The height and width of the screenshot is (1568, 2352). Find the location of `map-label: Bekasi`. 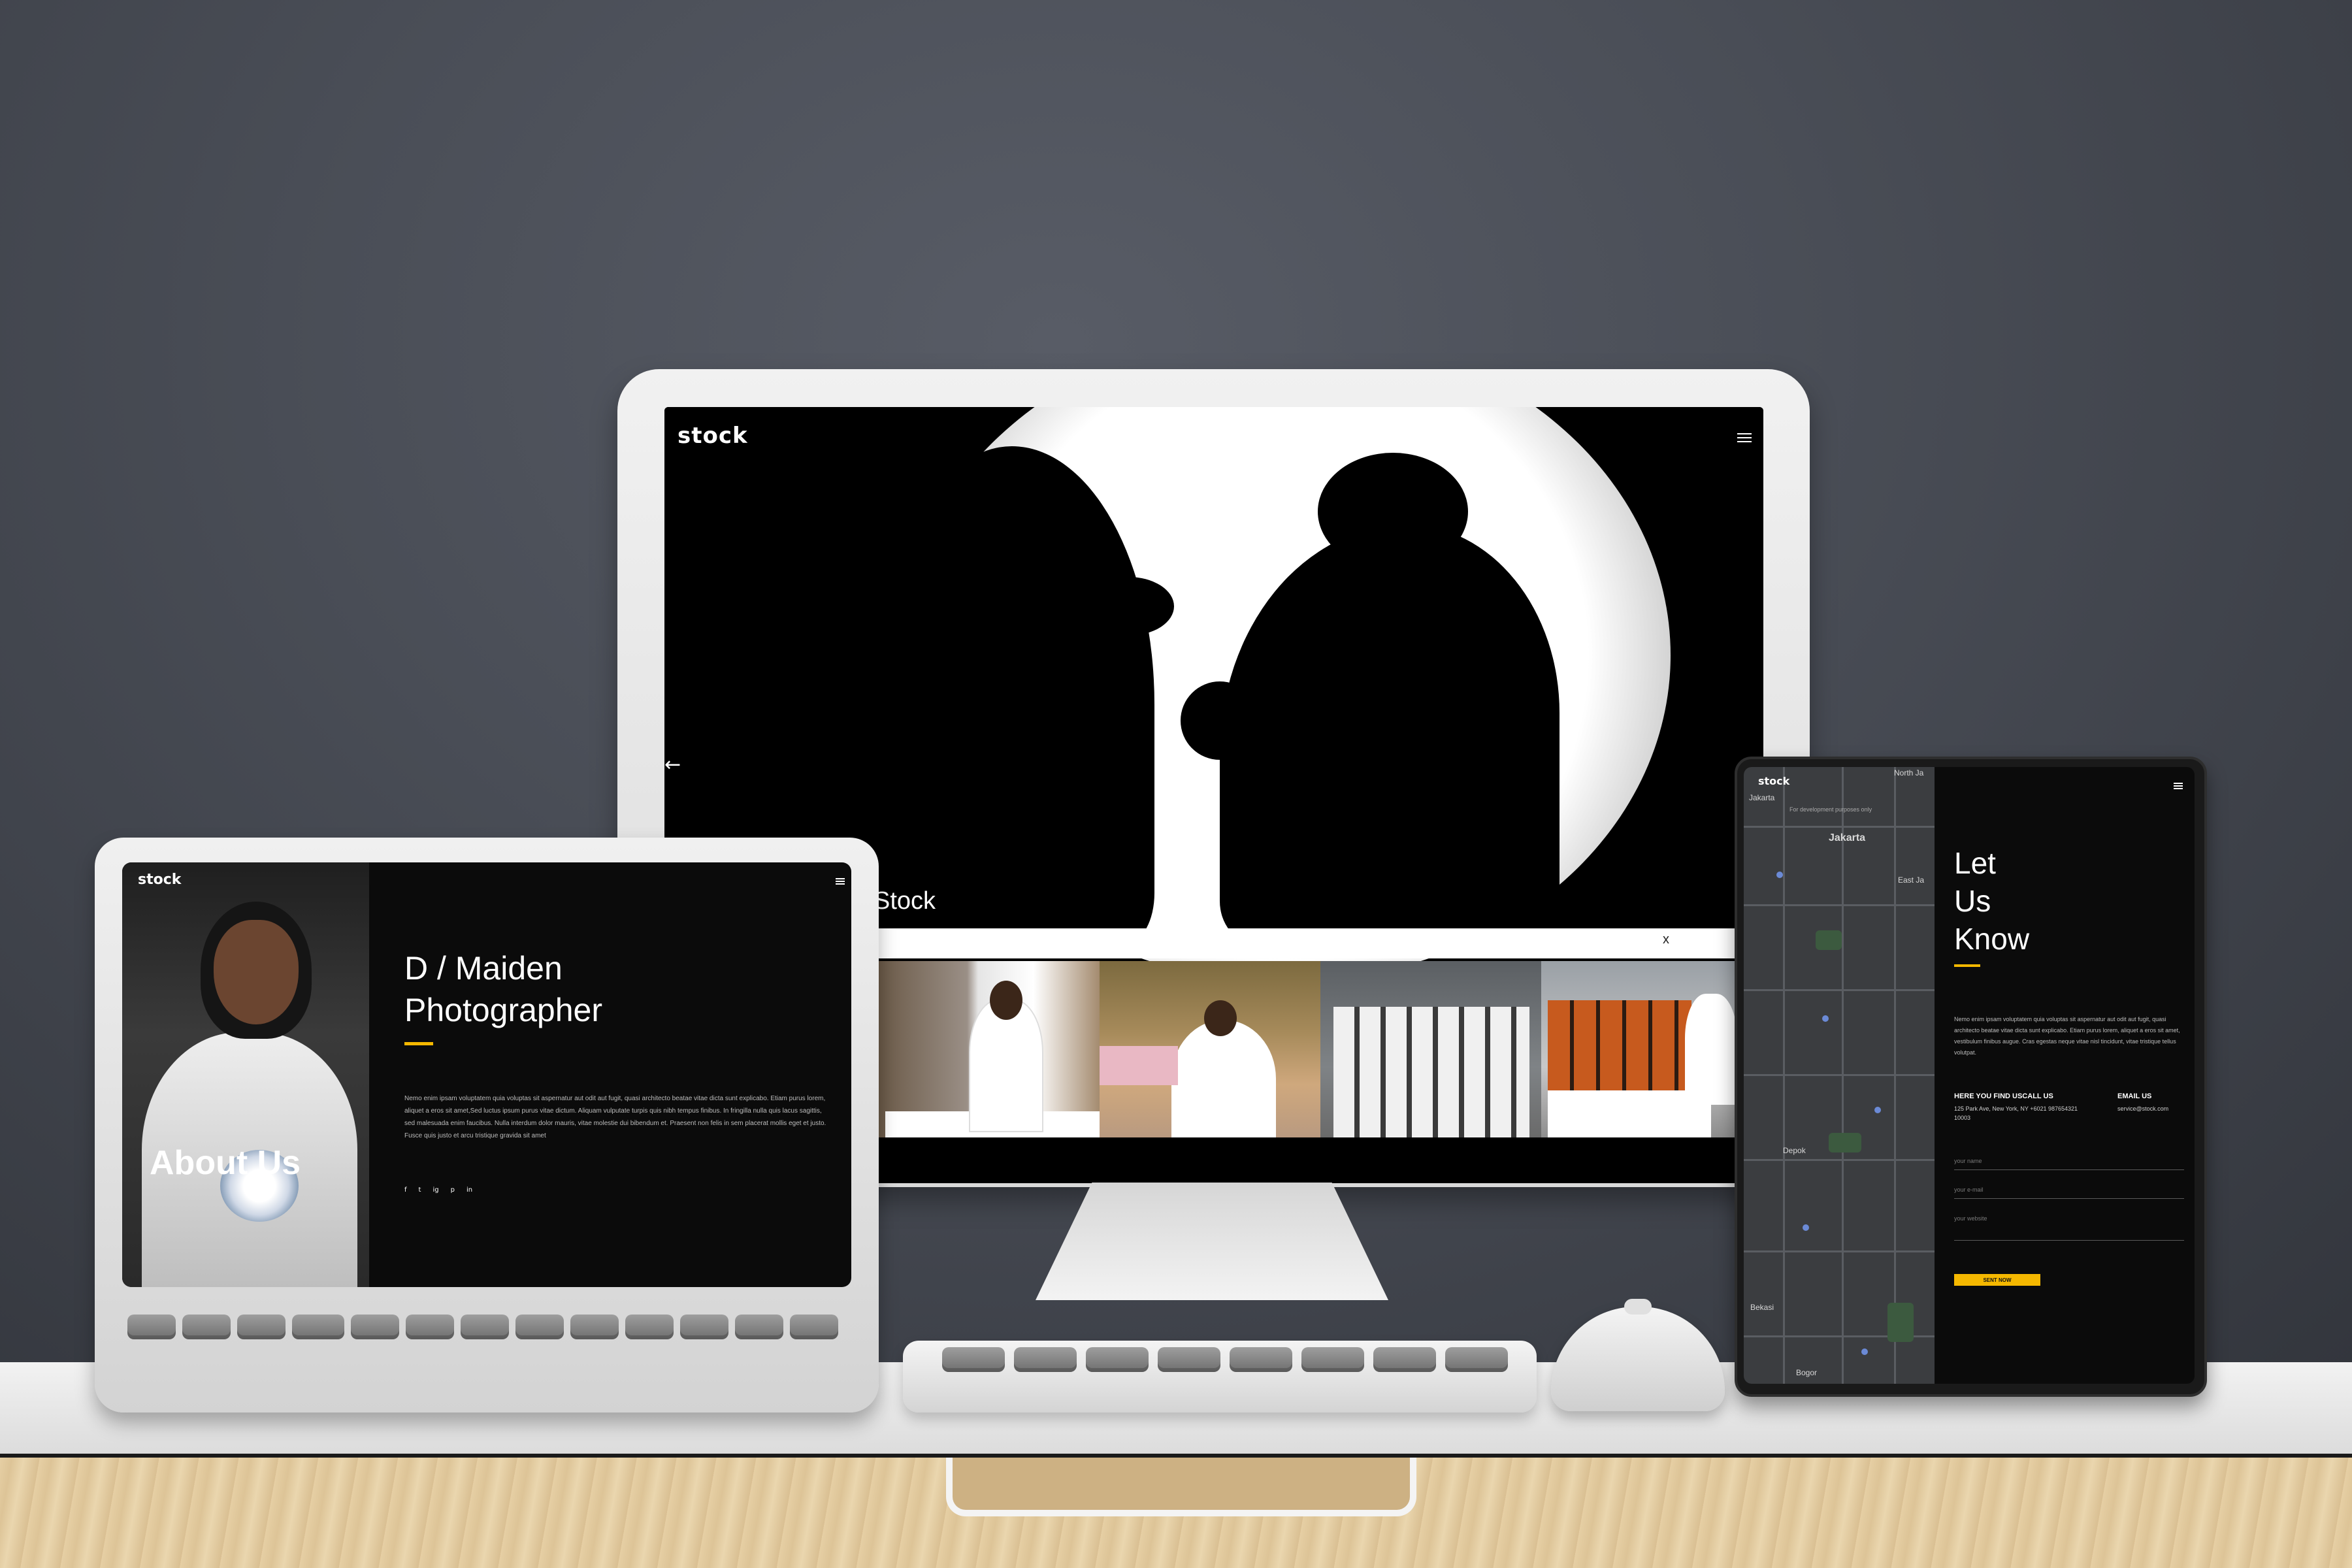

map-label: Bekasi is located at coordinates (1762, 1307).